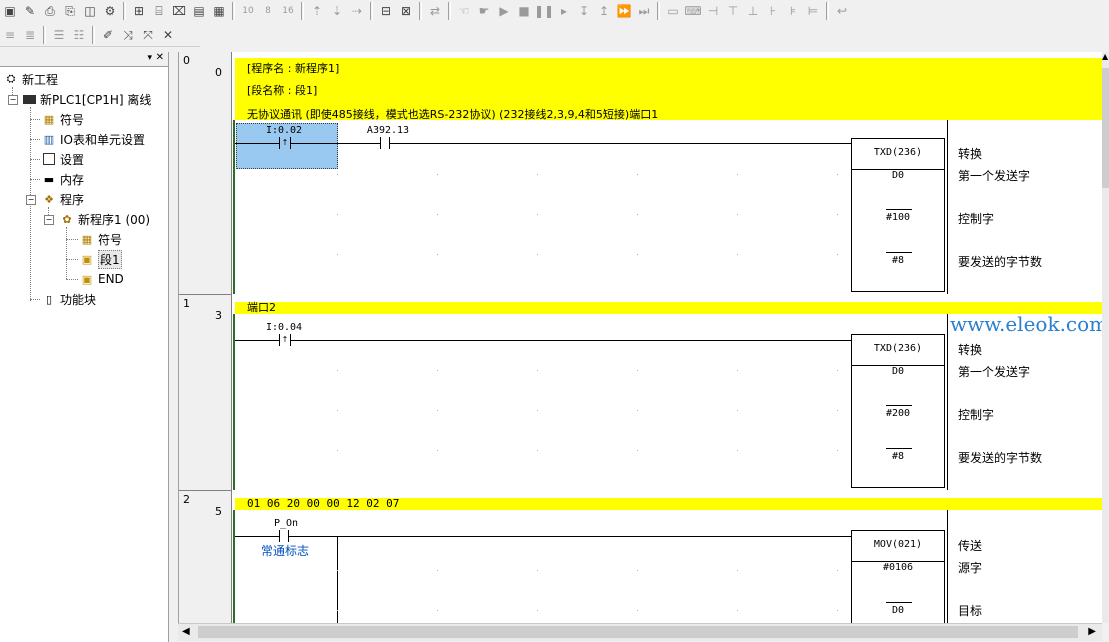 This screenshot has width=1109, height=642. Describe the element at coordinates (69, 299) in the screenshot. I see `tree-item-function-blocks: ▯ 功能块` at that location.